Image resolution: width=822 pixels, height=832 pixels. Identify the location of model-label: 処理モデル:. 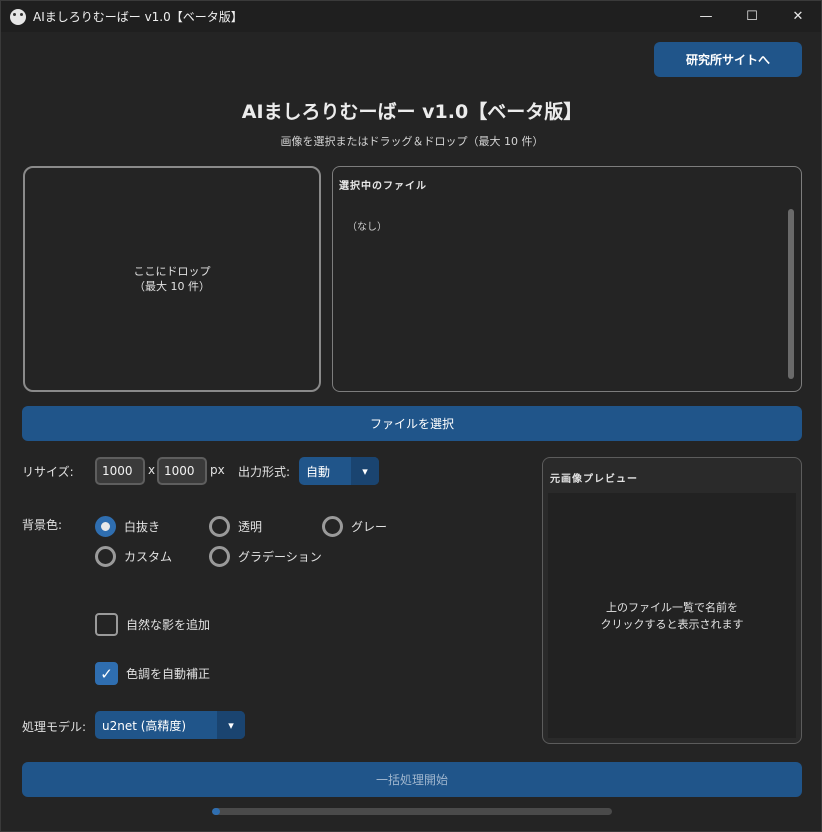
(54, 727).